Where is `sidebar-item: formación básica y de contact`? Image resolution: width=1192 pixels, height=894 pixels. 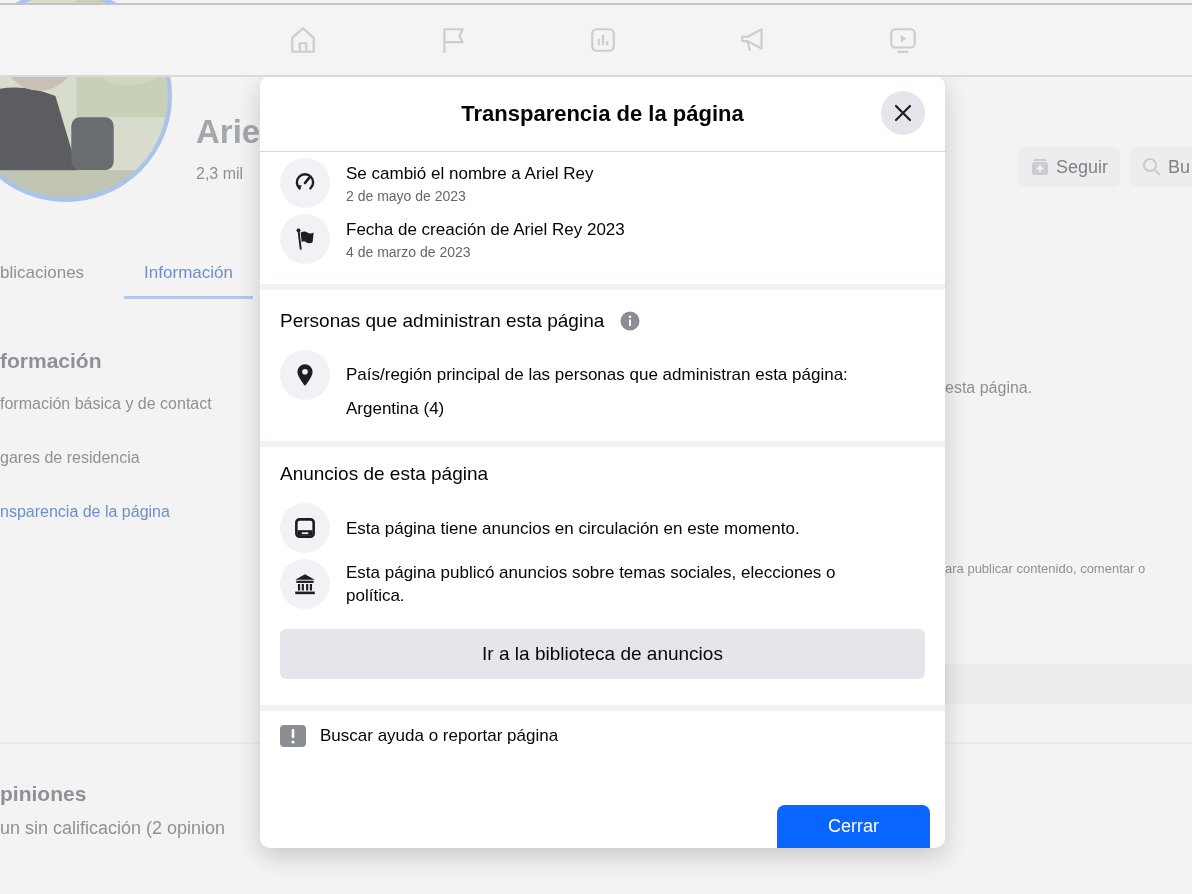 sidebar-item: formación básica y de contact is located at coordinates (131, 422).